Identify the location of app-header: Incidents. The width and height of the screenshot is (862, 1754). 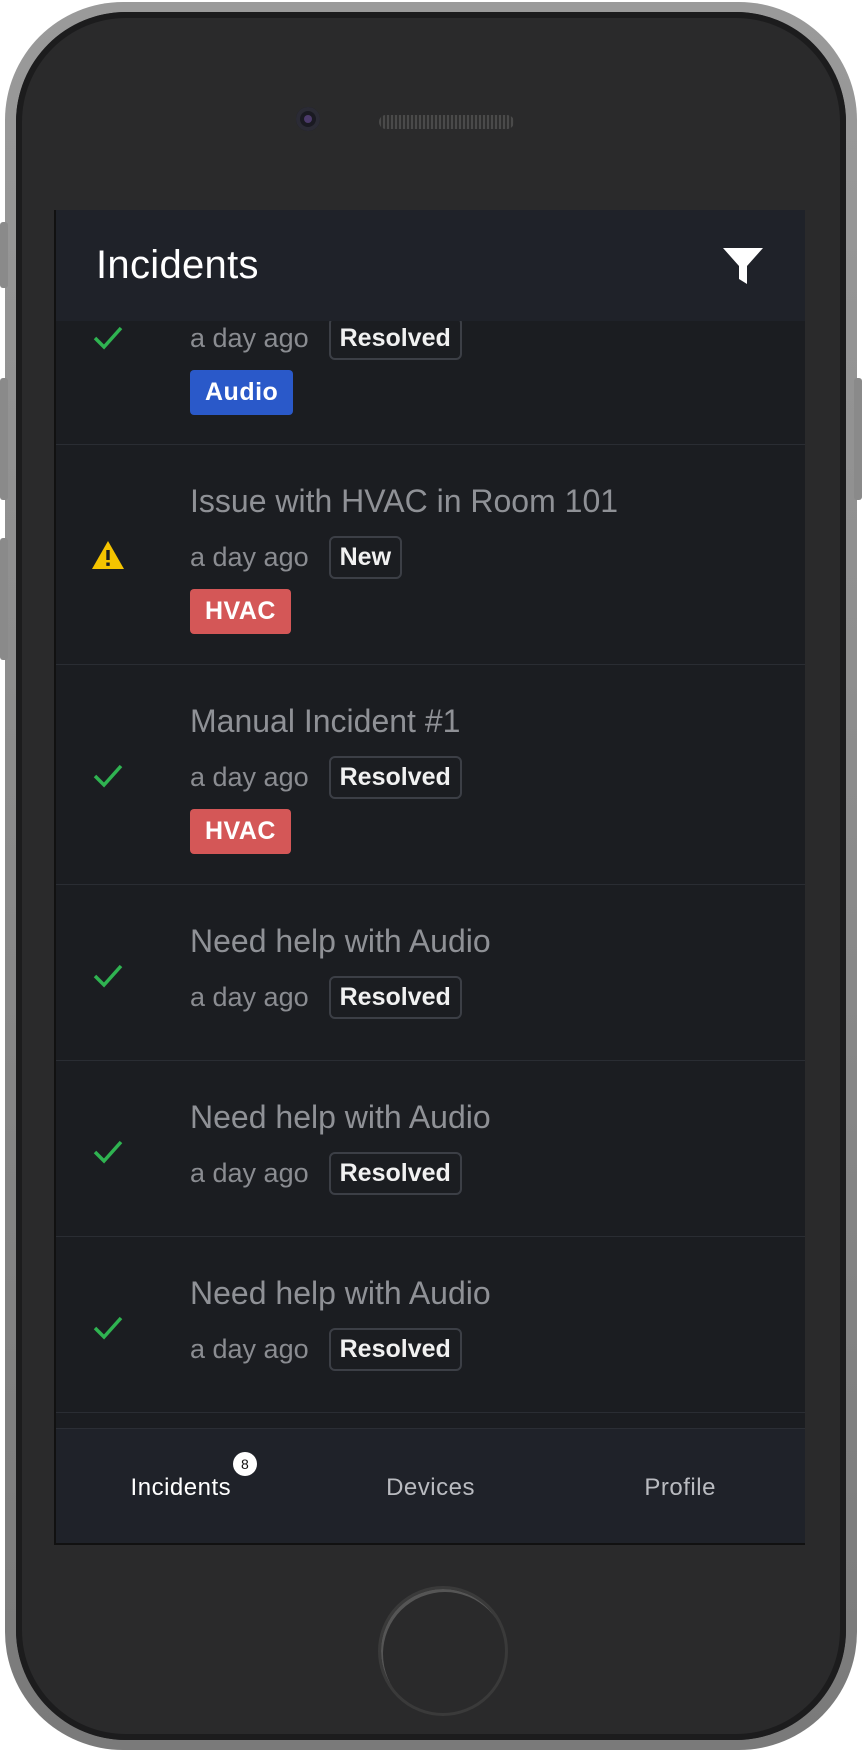
(430, 265).